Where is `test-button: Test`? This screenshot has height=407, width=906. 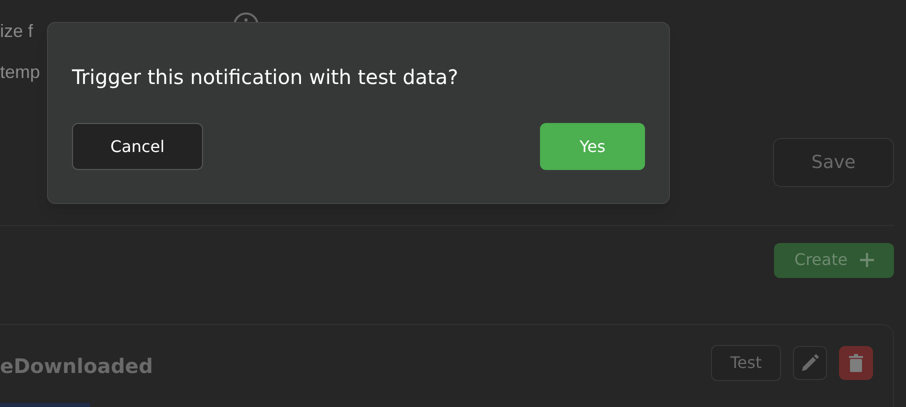 test-button: Test is located at coordinates (746, 363).